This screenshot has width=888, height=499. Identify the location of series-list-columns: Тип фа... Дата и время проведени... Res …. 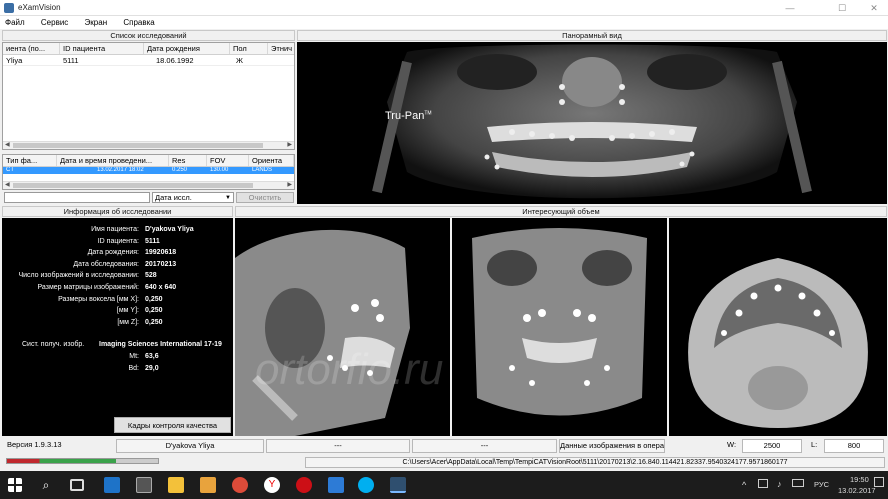
(148, 161).